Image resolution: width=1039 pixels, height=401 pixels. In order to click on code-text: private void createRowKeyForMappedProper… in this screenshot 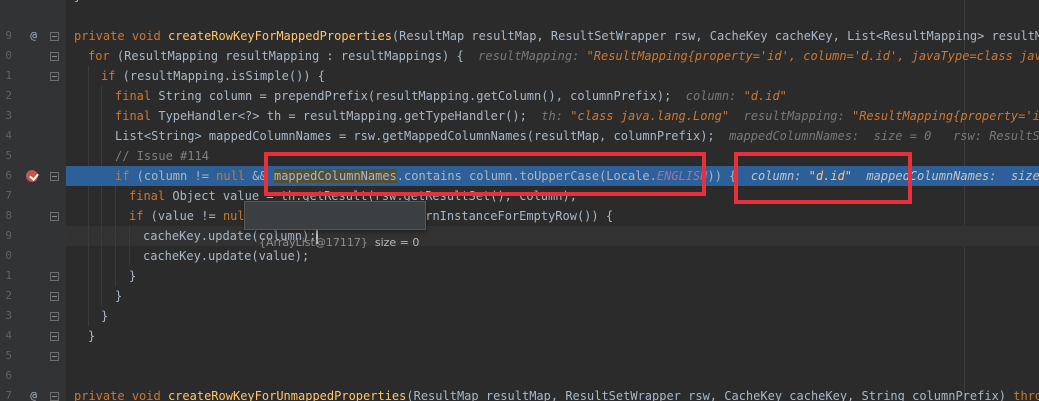, I will do `click(556, 36)`.